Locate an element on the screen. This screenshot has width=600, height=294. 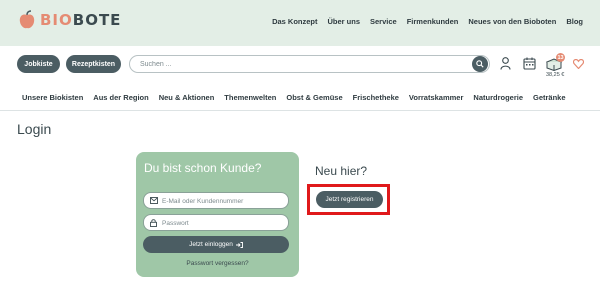
topnav-das-konzept: Das Konzept is located at coordinates (294, 21).